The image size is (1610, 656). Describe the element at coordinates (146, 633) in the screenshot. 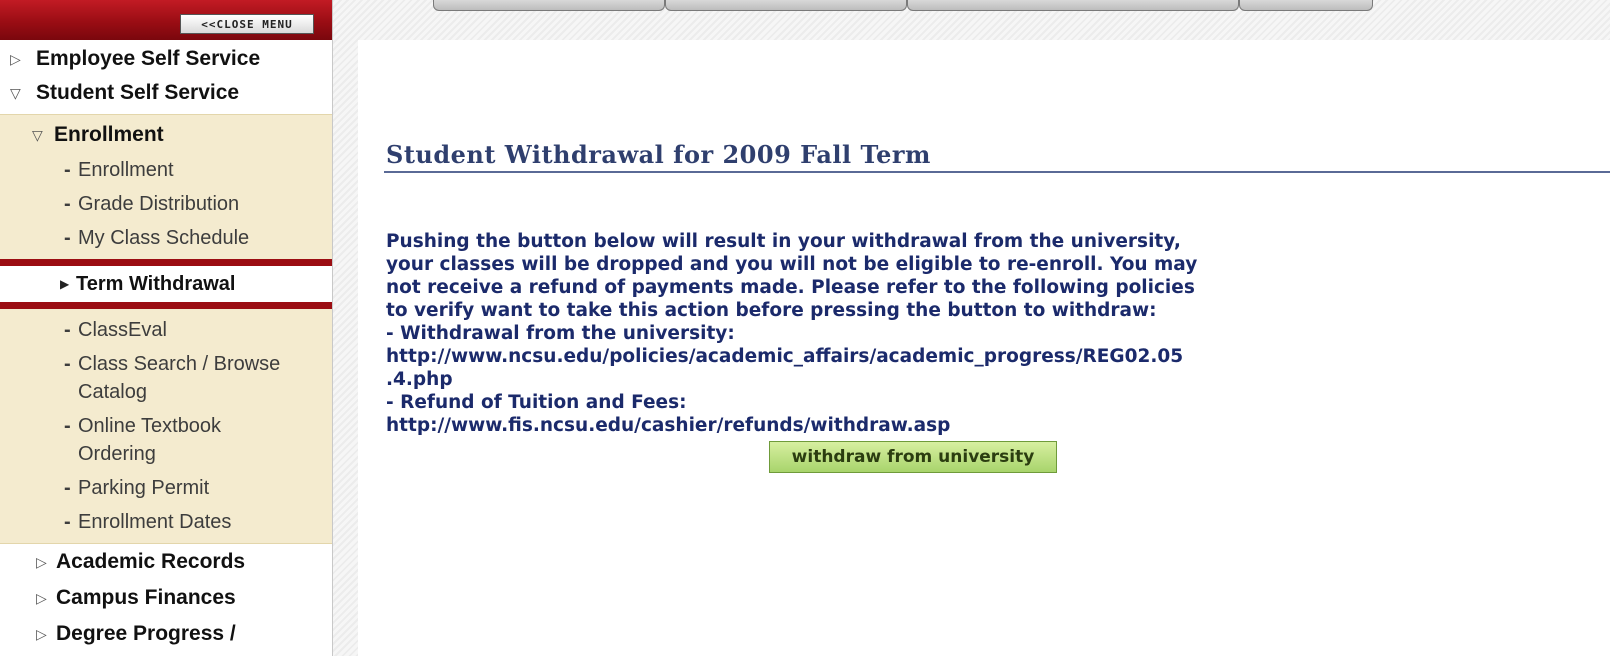

I see `menu-item-label: Degree Progress /` at that location.